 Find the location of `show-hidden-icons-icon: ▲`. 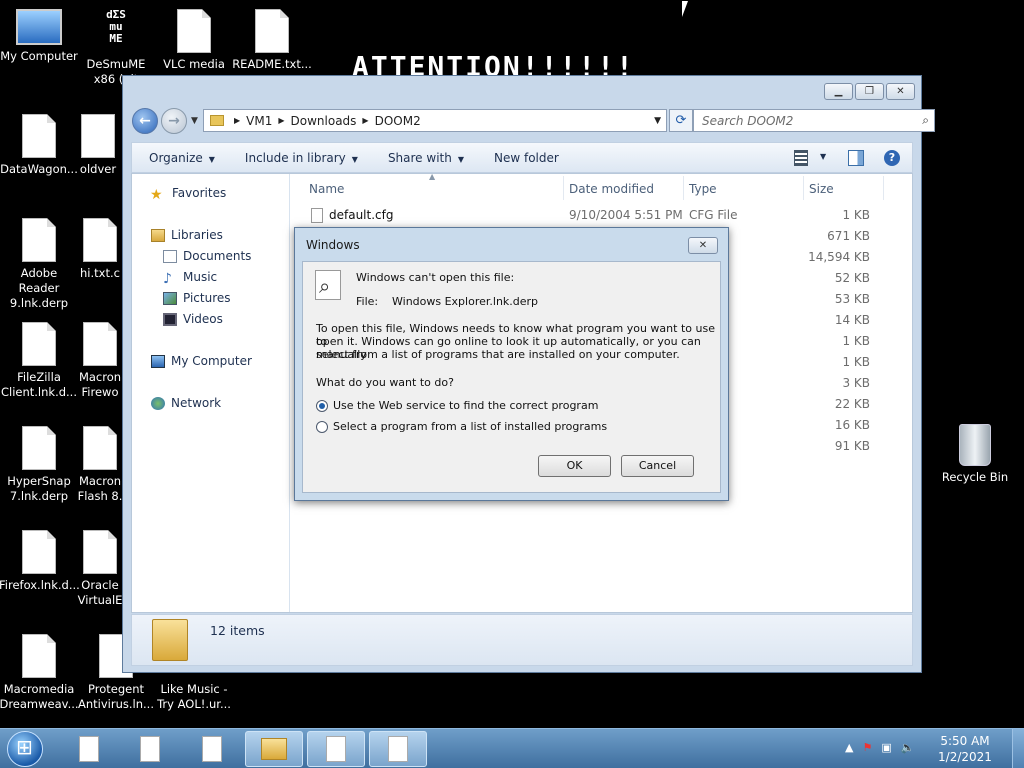

show-hidden-icons-icon: ▲ is located at coordinates (849, 747).